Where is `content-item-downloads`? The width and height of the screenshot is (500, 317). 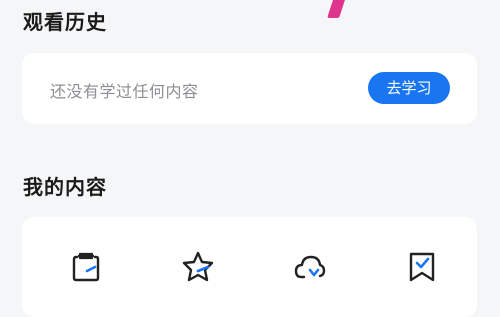 content-item-downloads is located at coordinates (308, 267).